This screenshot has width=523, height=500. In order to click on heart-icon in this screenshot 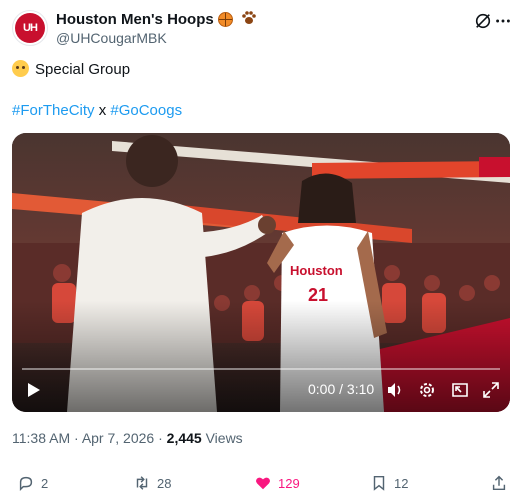, I will do `click(263, 483)`.